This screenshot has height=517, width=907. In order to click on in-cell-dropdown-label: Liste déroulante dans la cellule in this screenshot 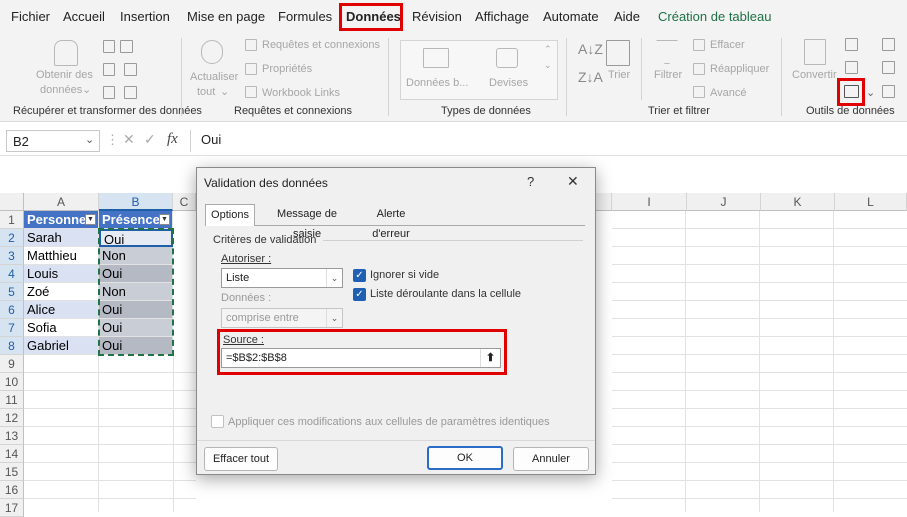, I will do `click(445, 294)`.